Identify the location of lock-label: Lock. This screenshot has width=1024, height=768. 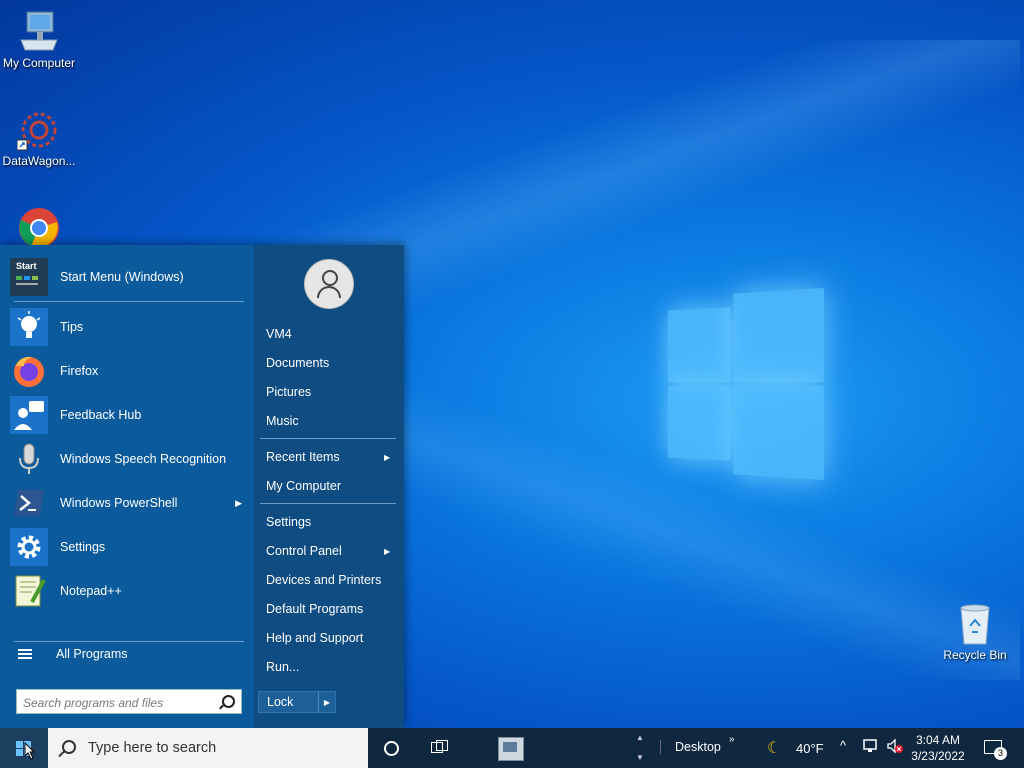
(280, 702).